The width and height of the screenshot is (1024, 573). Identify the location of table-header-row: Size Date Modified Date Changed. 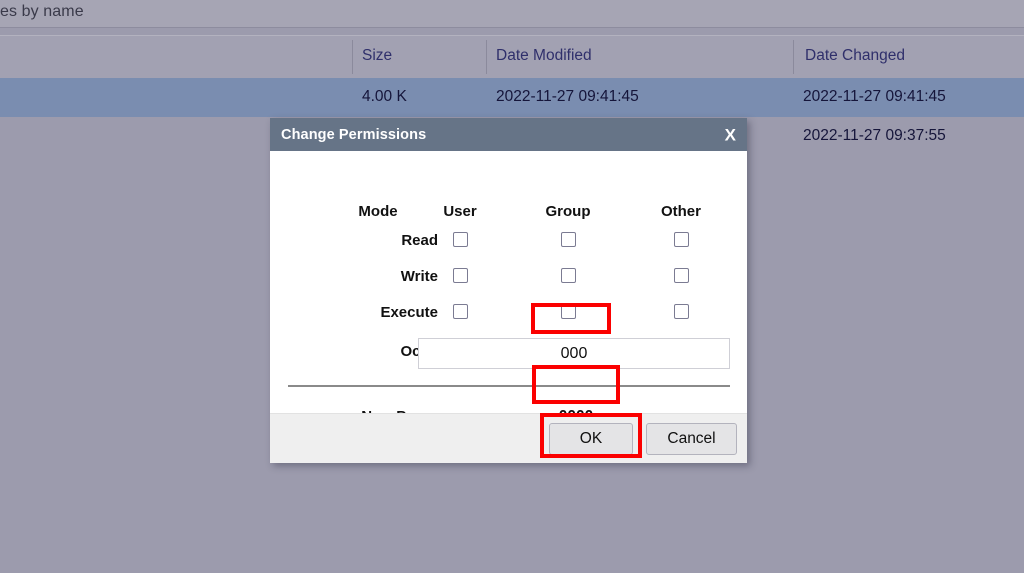
(512, 57).